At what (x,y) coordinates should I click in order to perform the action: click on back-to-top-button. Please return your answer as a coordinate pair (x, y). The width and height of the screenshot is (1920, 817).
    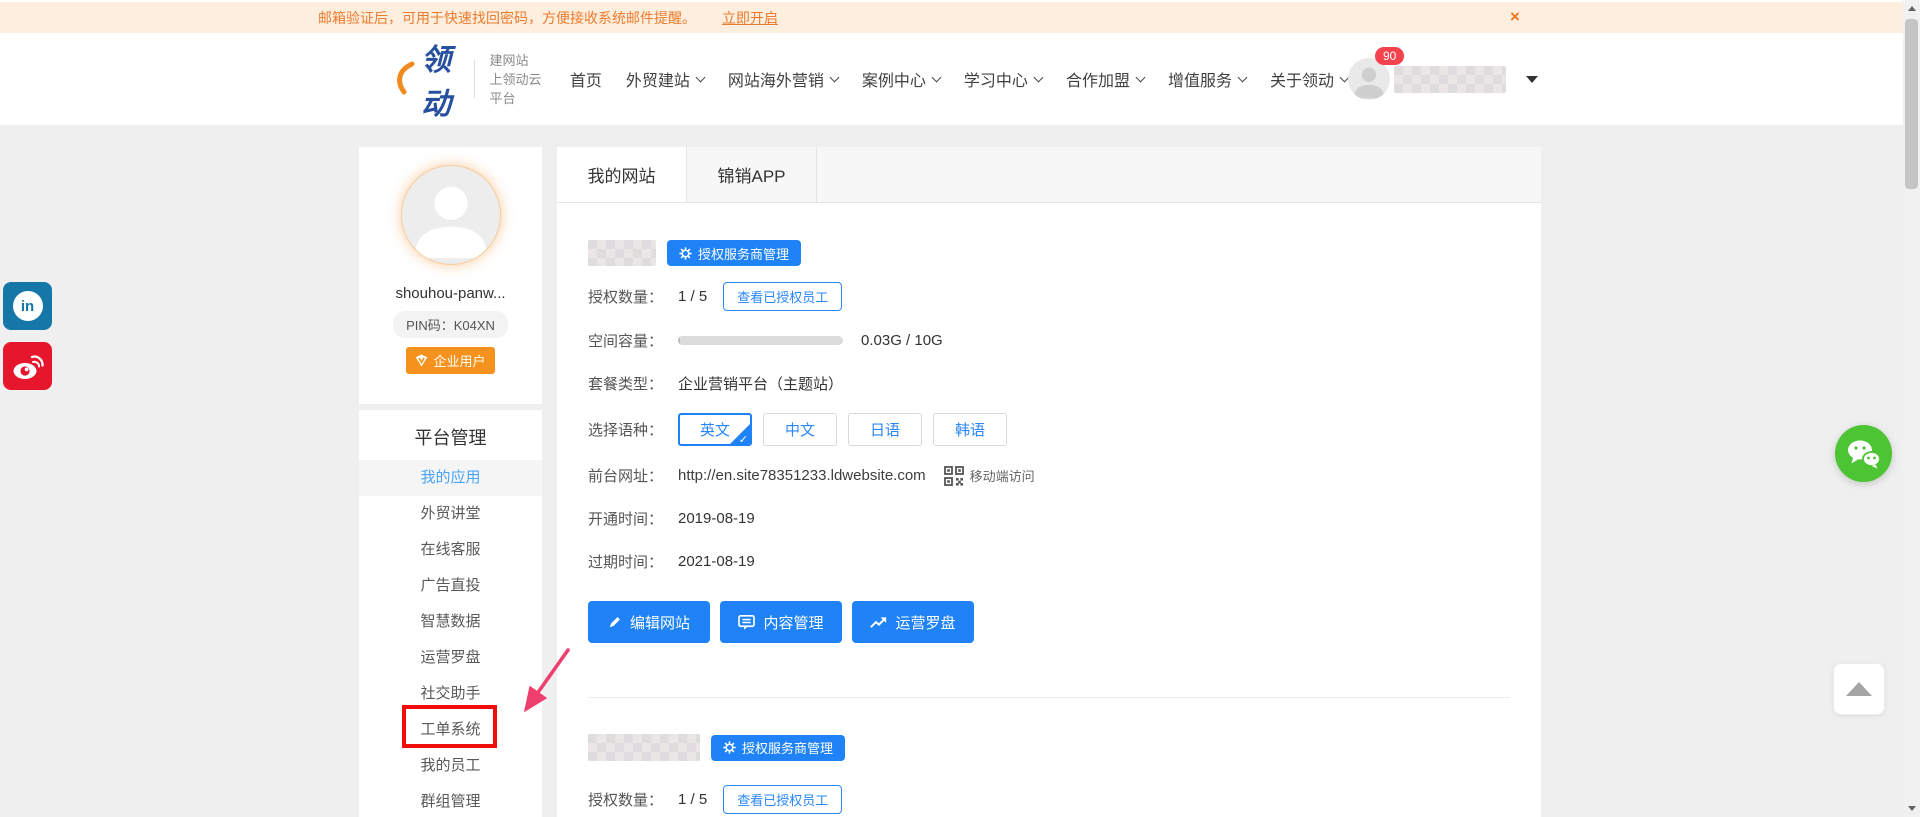
    Looking at the image, I should click on (1859, 689).